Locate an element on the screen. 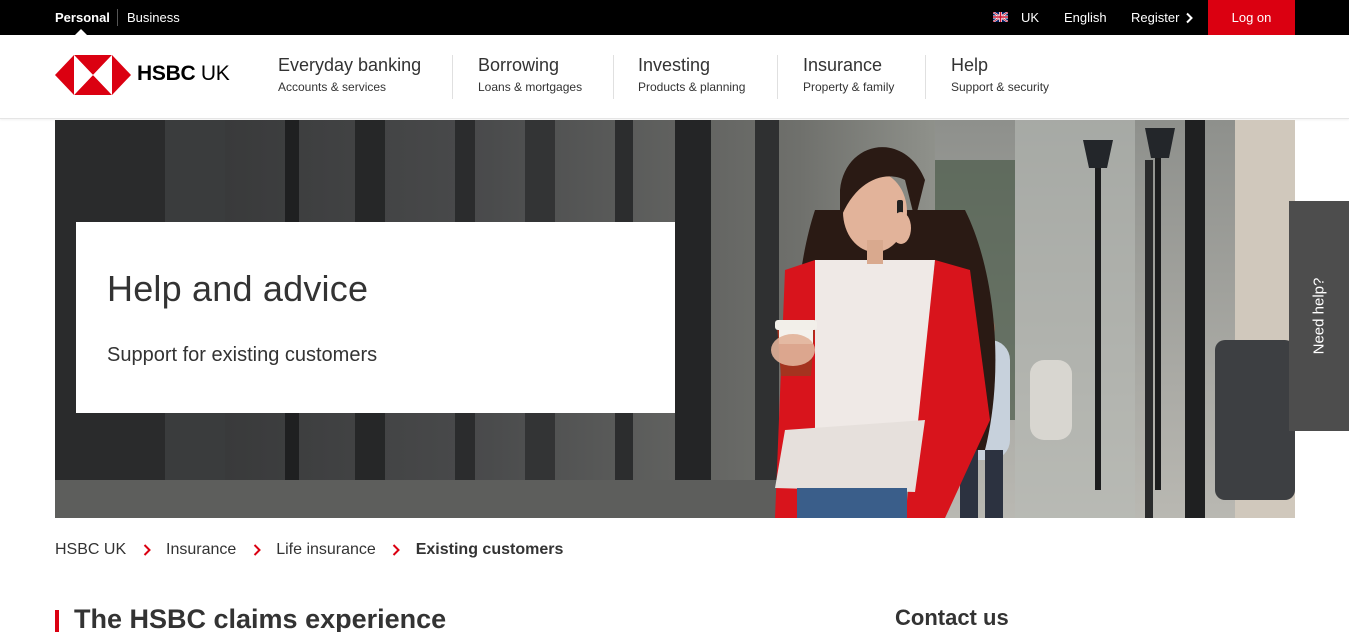 This screenshot has height=632, width=1349. nav-item-subtitle: Loans & mortgages is located at coordinates (530, 87).